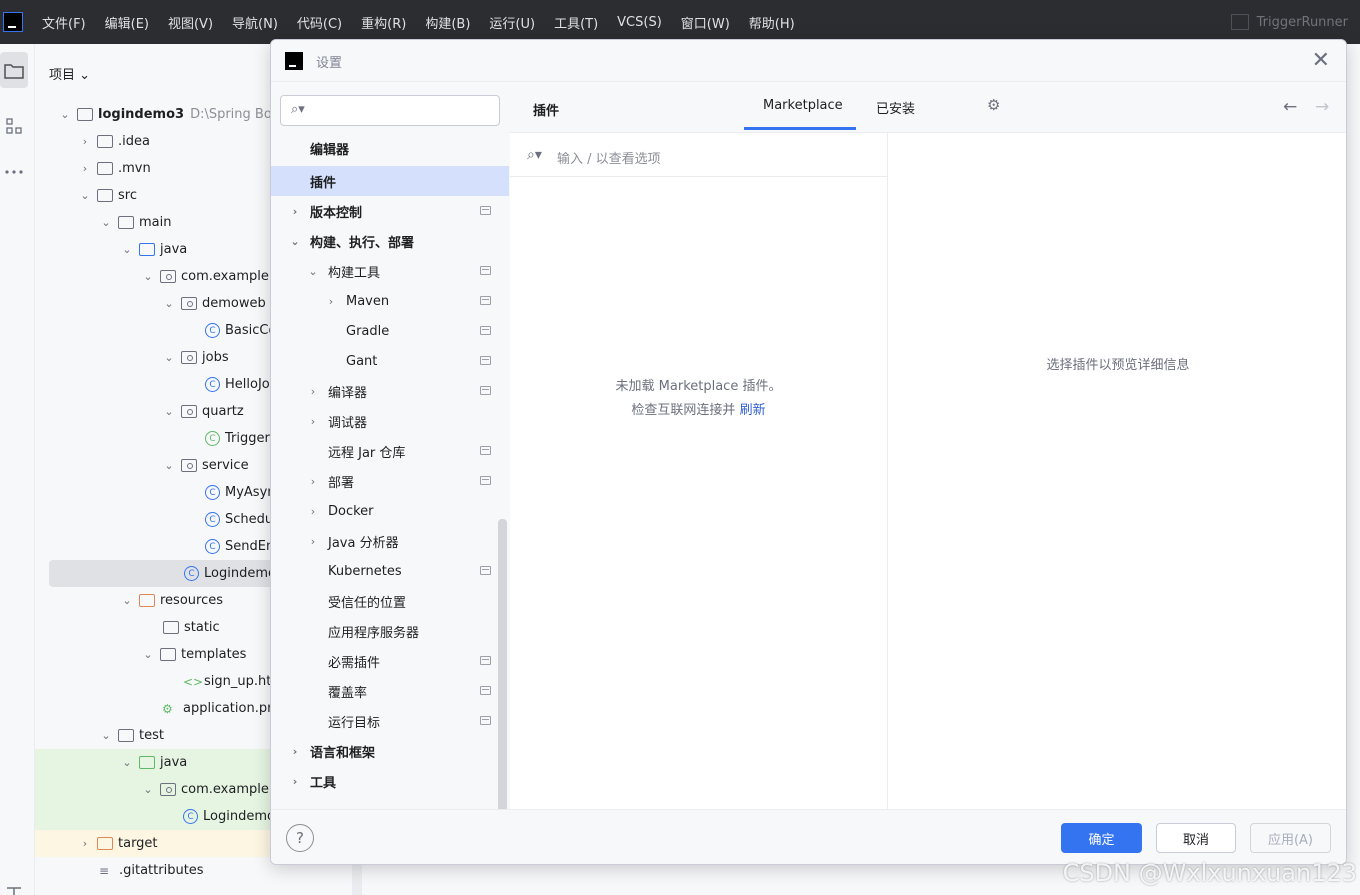  Describe the element at coordinates (390, 601) in the screenshot. I see `nav-item-trusted-locations: 受信任的位置` at that location.